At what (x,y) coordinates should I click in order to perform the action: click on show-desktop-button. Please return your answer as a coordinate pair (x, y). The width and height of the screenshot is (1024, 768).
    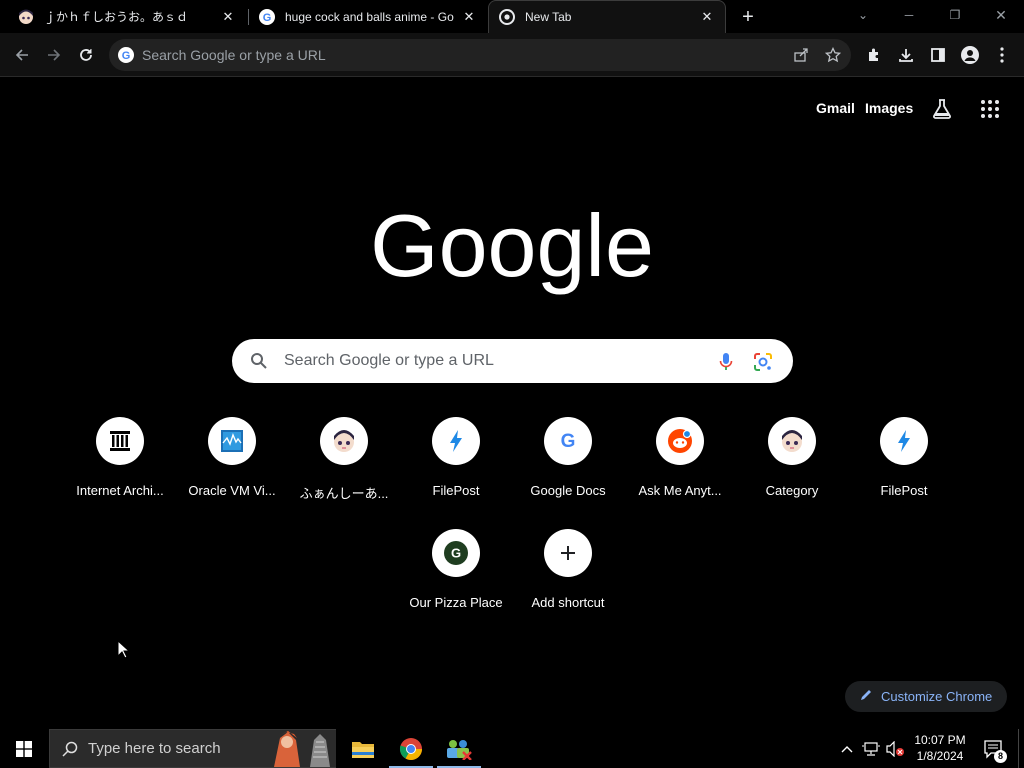
    Looking at the image, I should click on (1021, 748).